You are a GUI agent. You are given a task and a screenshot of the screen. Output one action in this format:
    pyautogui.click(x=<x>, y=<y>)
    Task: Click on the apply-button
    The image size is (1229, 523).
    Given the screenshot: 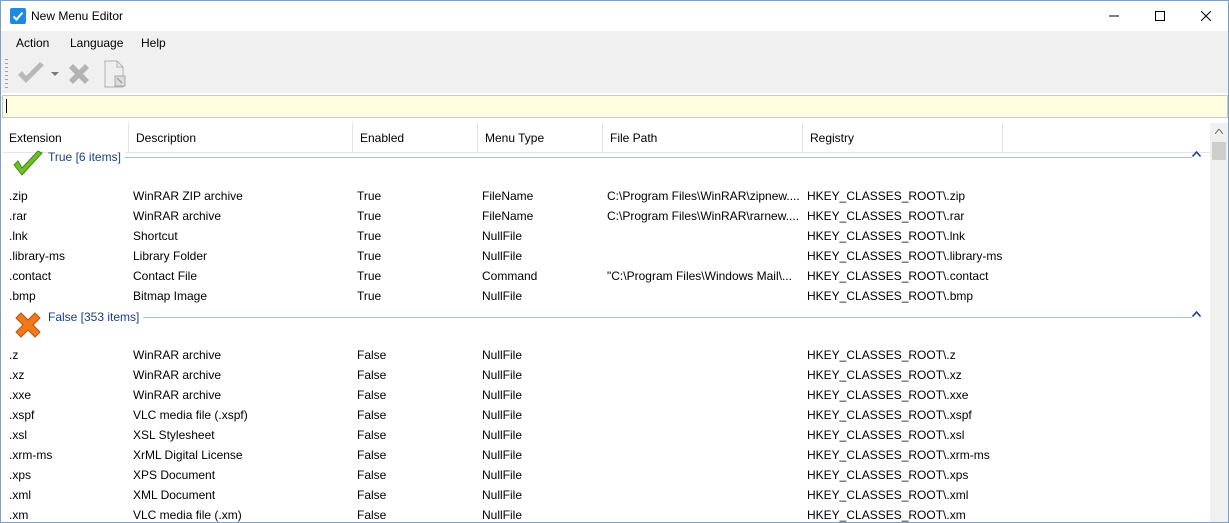 What is the action you would take?
    pyautogui.click(x=31, y=74)
    